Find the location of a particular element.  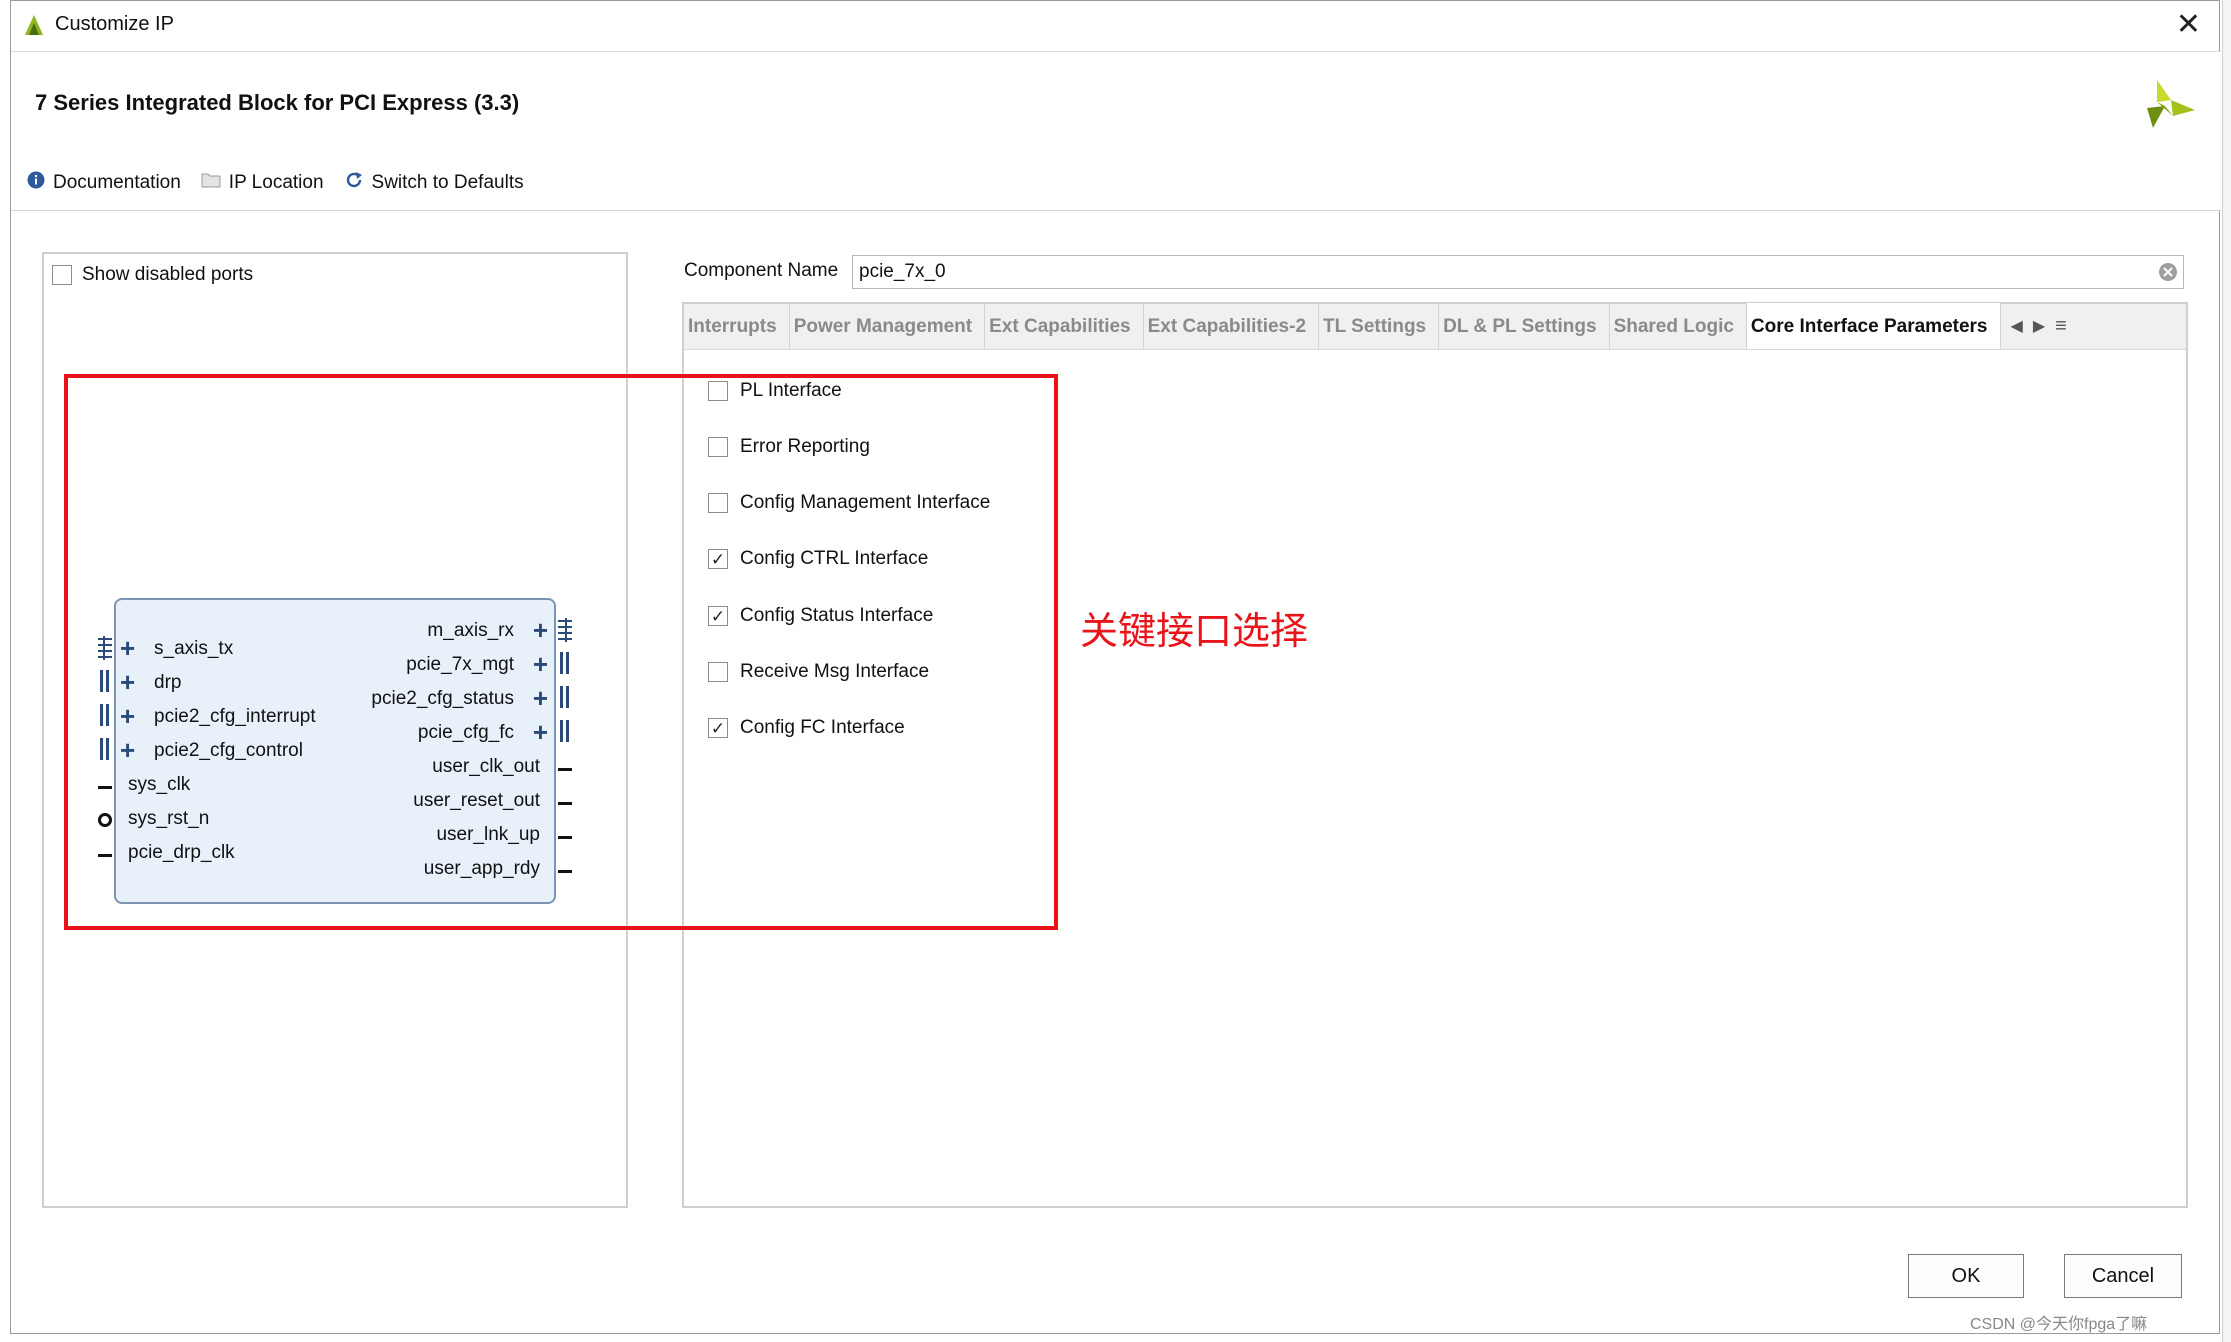

folder-icon is located at coordinates (211, 183).